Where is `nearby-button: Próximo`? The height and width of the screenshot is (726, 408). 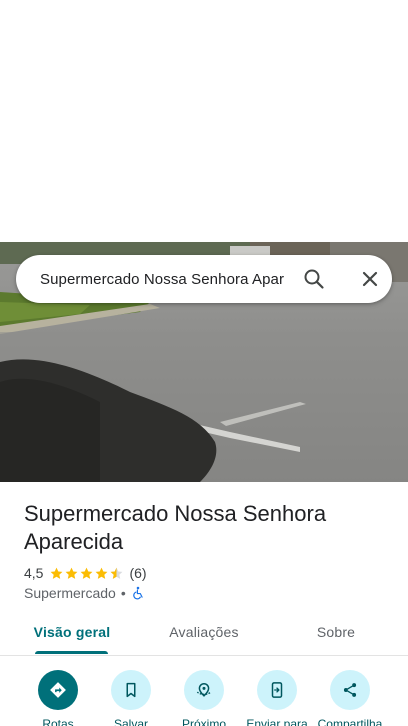
nearby-button: Próximo is located at coordinates (204, 697).